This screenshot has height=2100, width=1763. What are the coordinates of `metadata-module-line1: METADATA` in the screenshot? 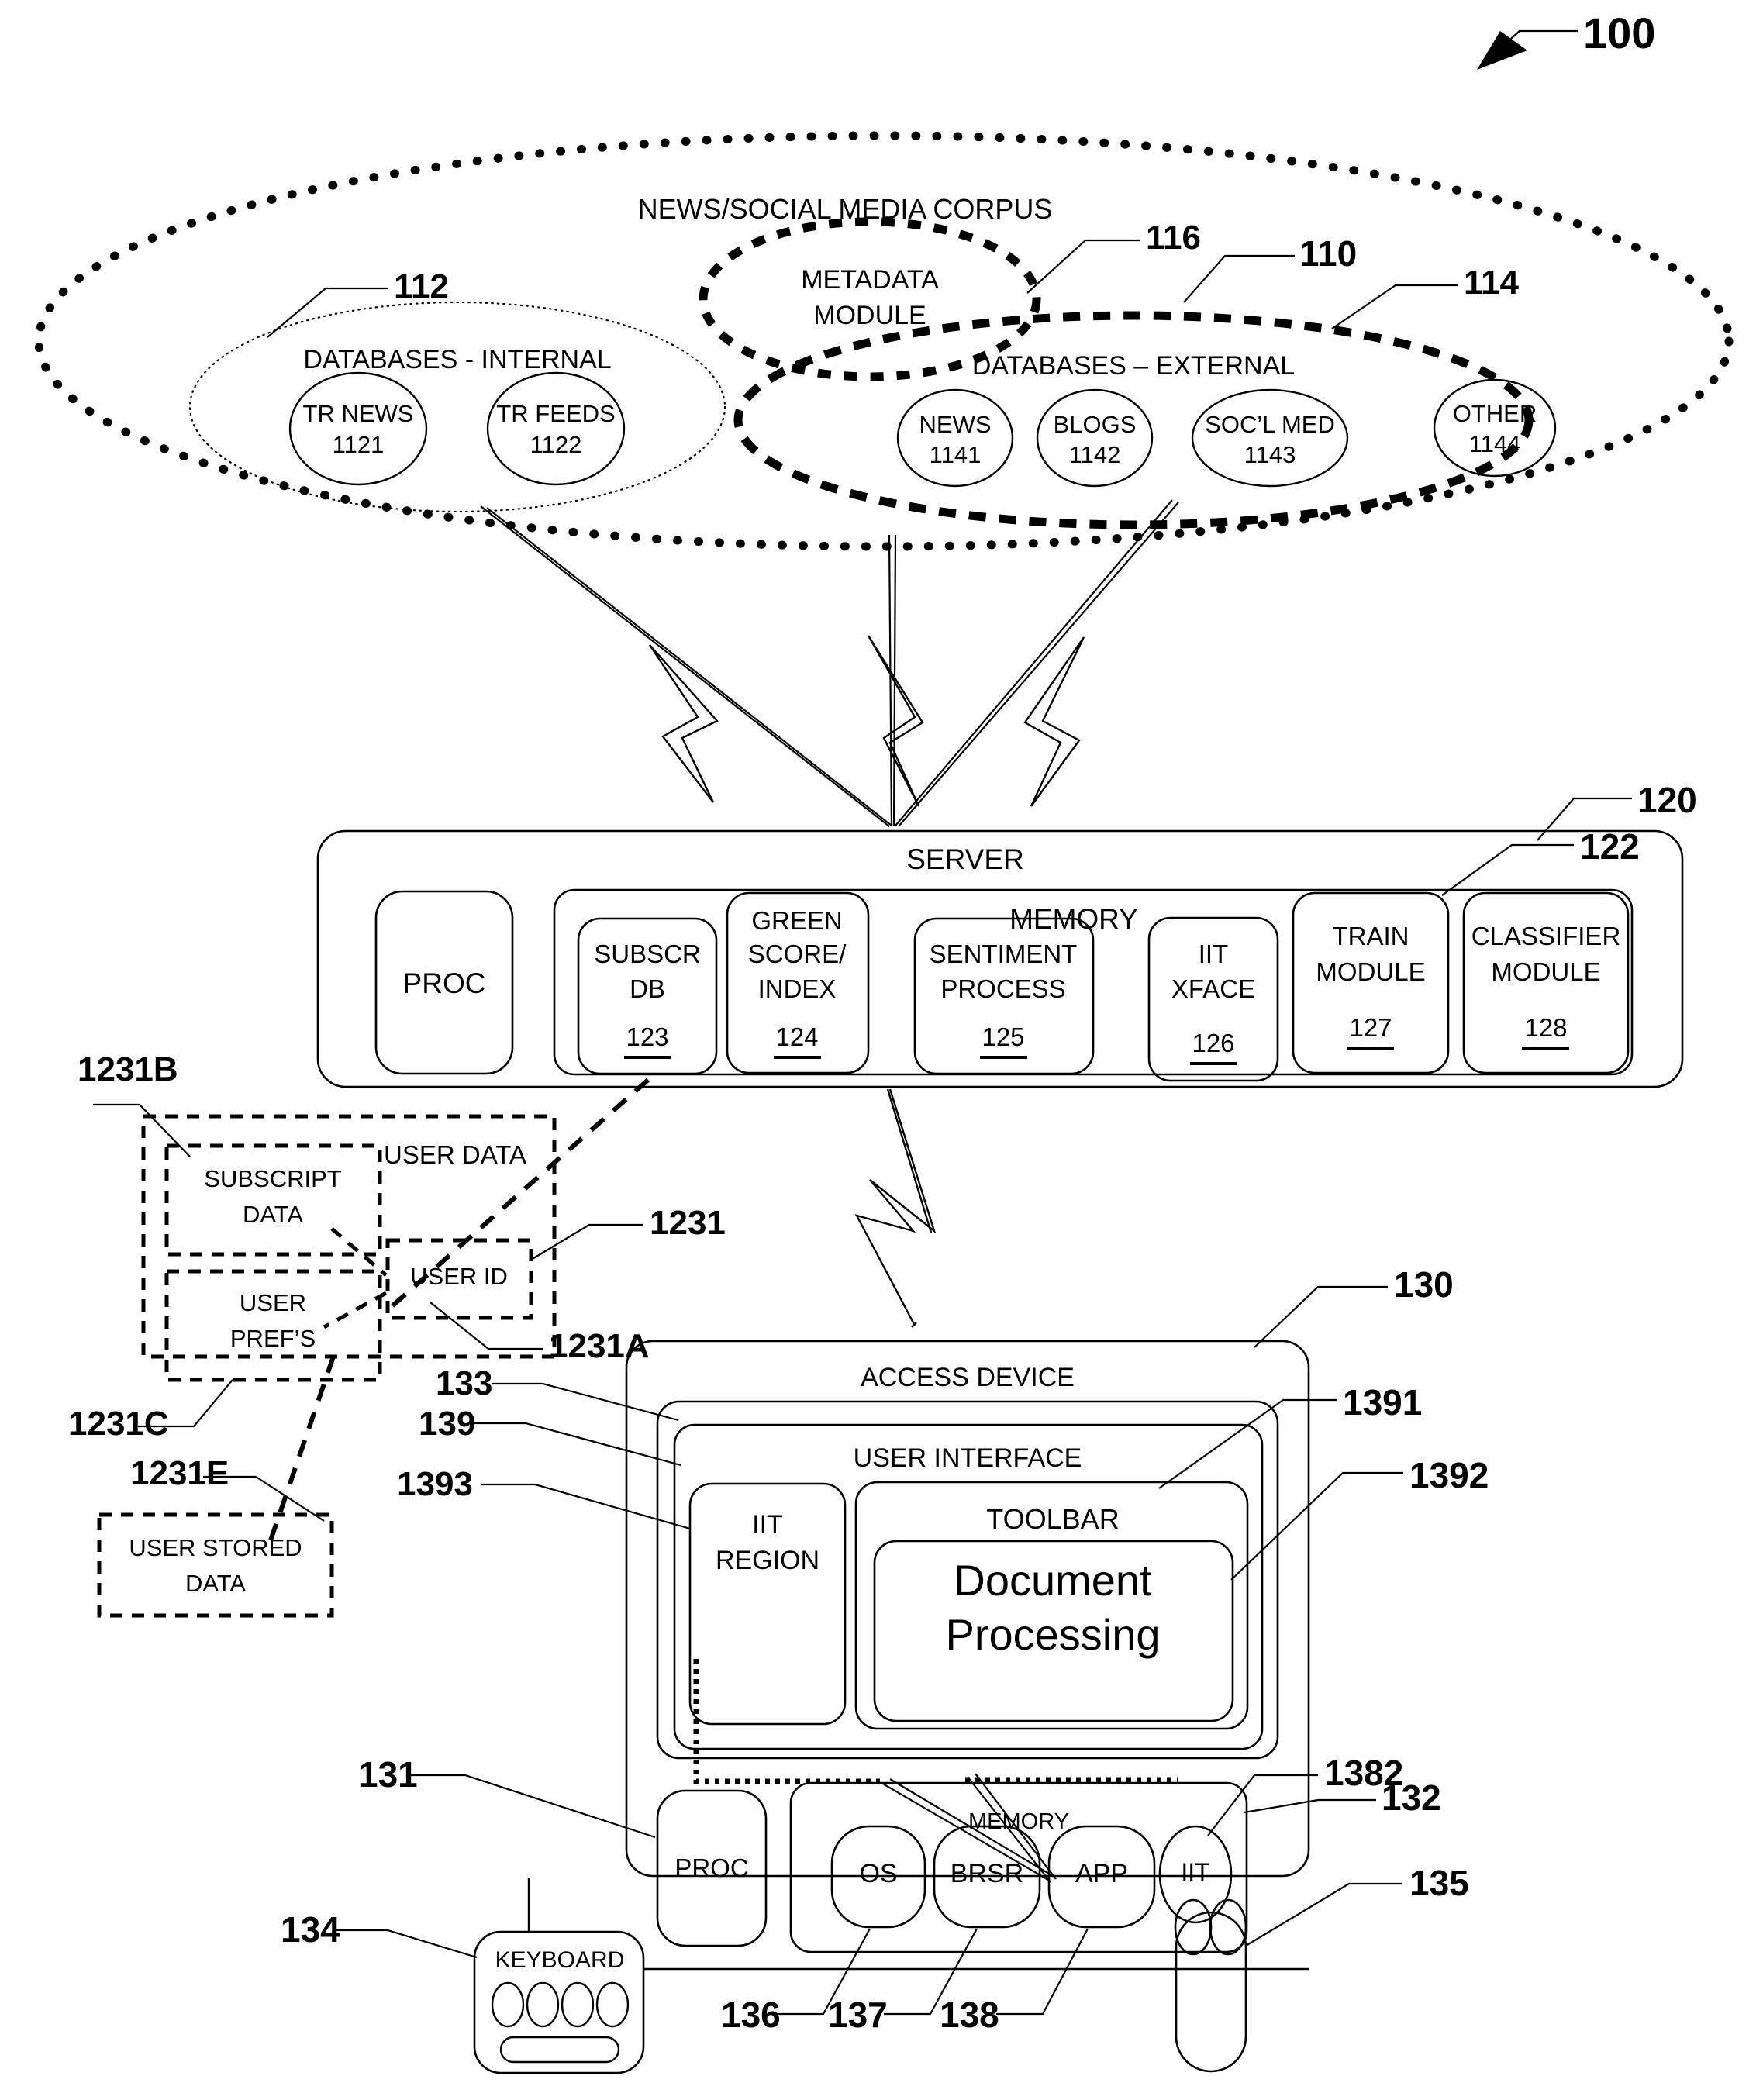 It's located at (870, 280).